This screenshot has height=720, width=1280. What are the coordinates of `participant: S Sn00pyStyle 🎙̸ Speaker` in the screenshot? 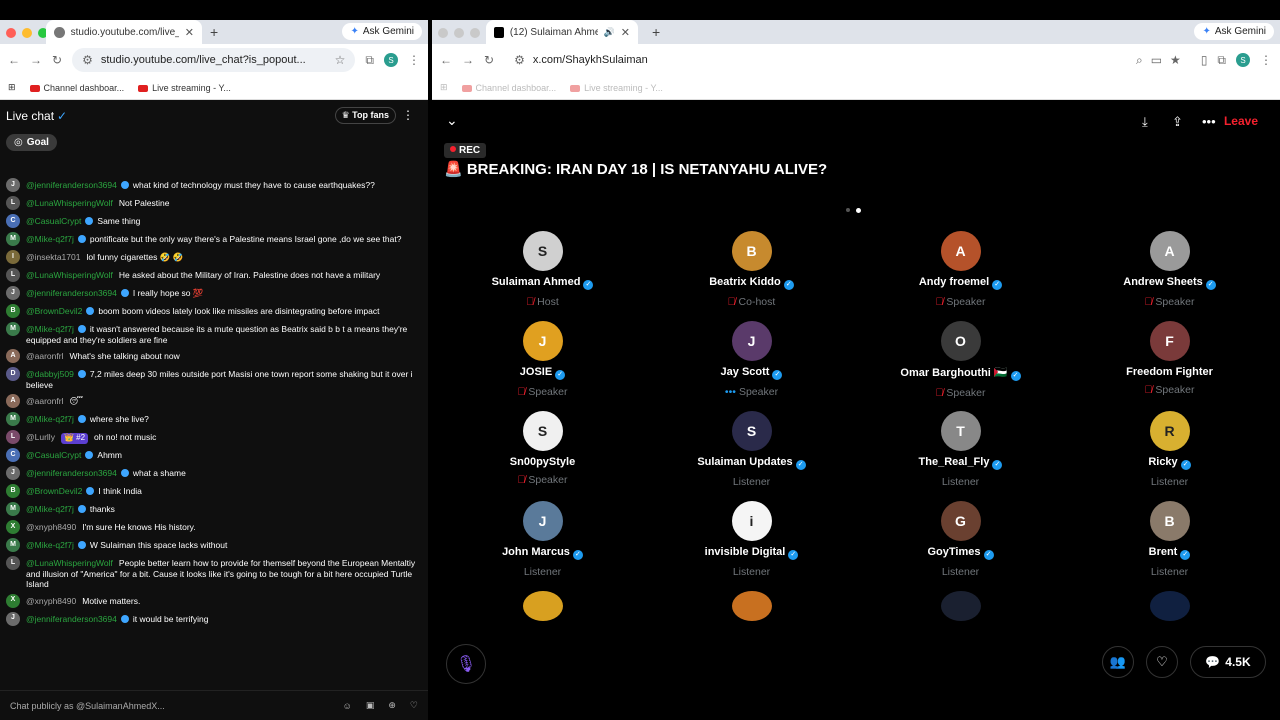 It's located at (542, 451).